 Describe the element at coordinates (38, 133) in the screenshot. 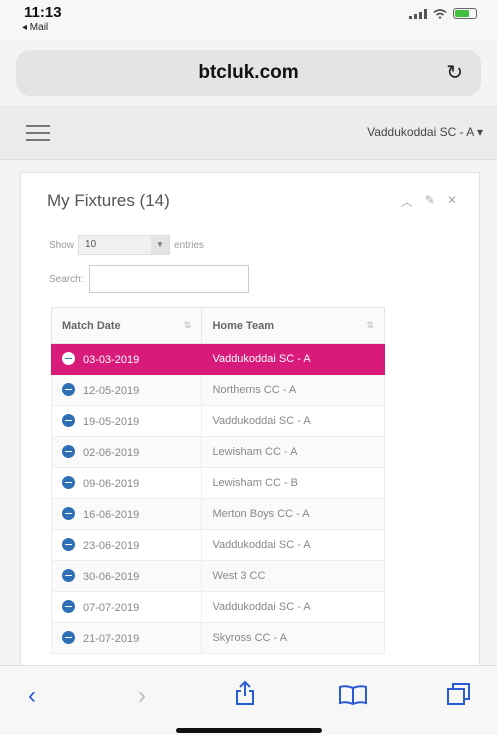

I see `hamburger-icon` at that location.